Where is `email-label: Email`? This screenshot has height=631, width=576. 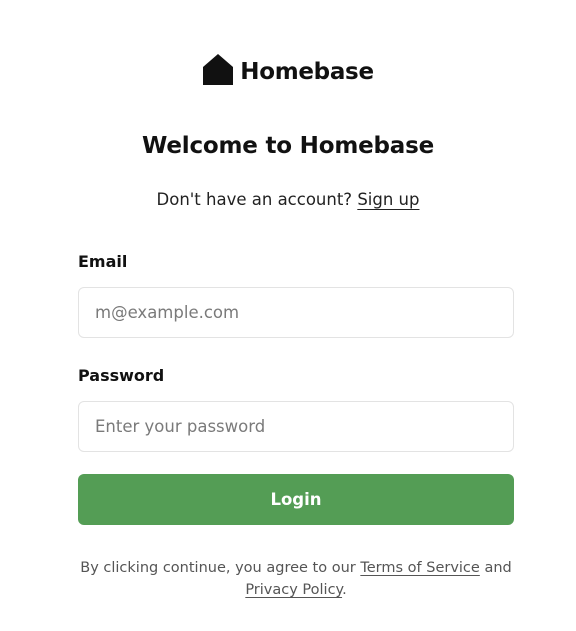
email-label: Email is located at coordinates (103, 261).